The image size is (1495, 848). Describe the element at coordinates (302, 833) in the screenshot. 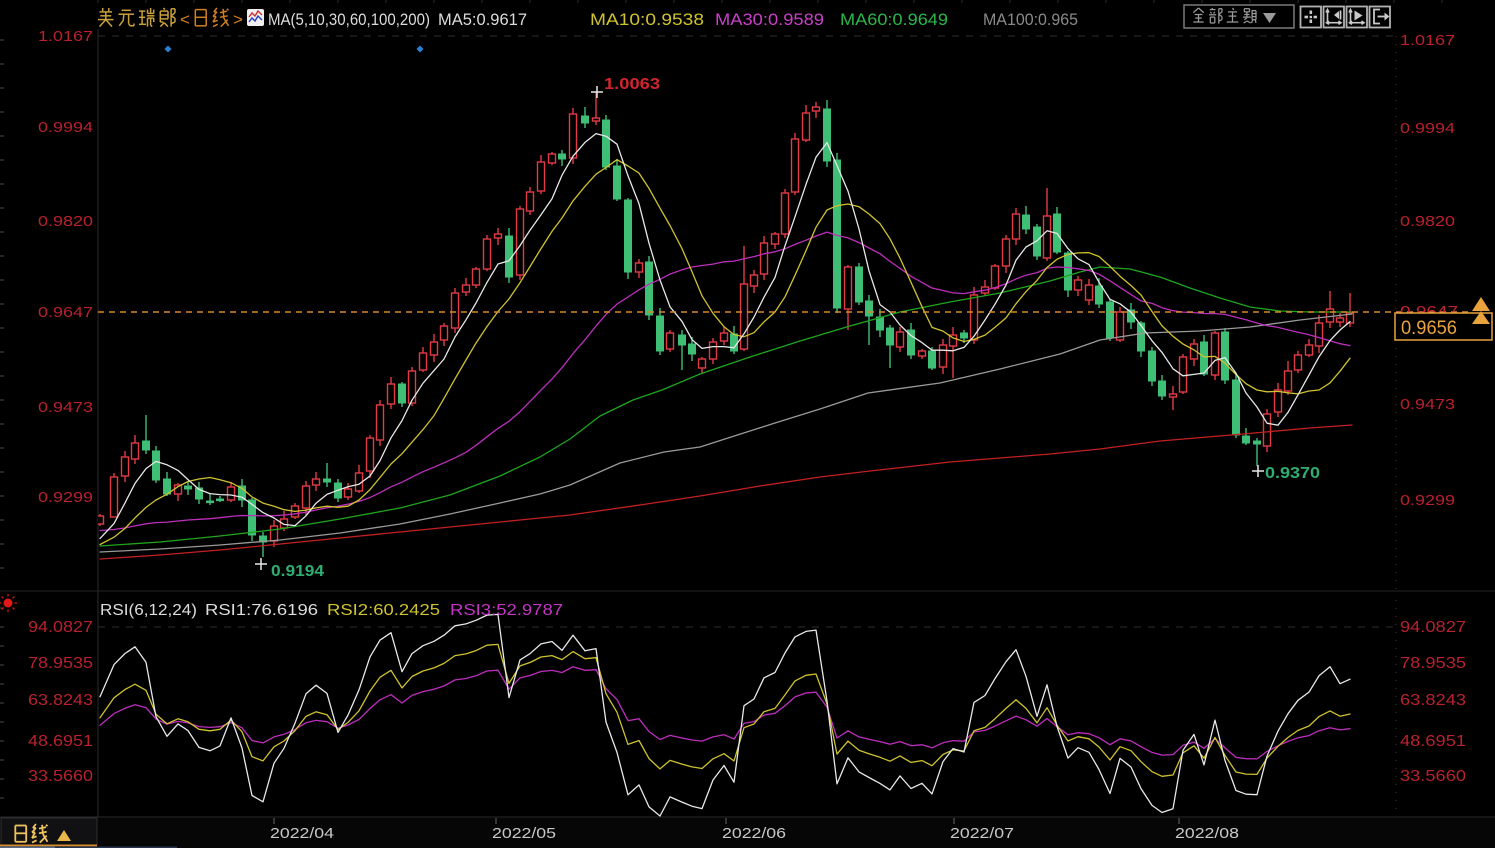

I see `svg-text: 2022/04` at that location.